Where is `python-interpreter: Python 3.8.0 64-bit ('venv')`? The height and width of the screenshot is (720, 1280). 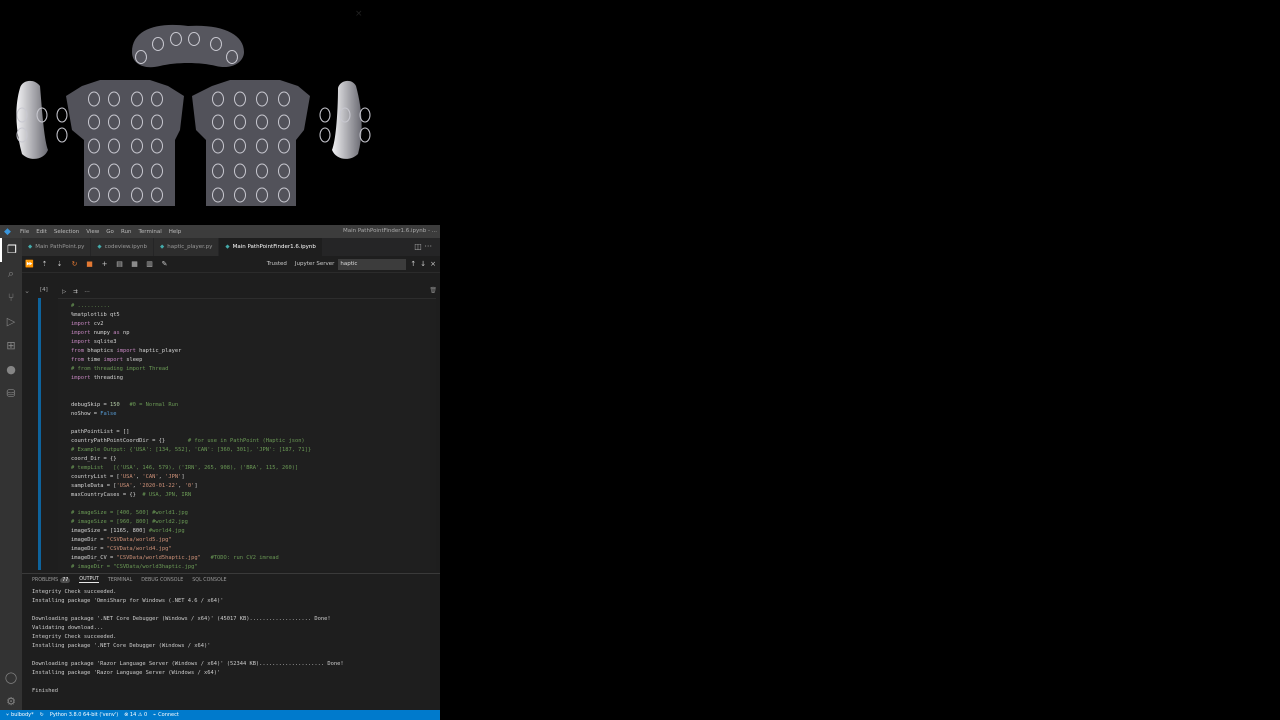 python-interpreter: Python 3.8.0 64-bit ('venv') is located at coordinates (84, 715).